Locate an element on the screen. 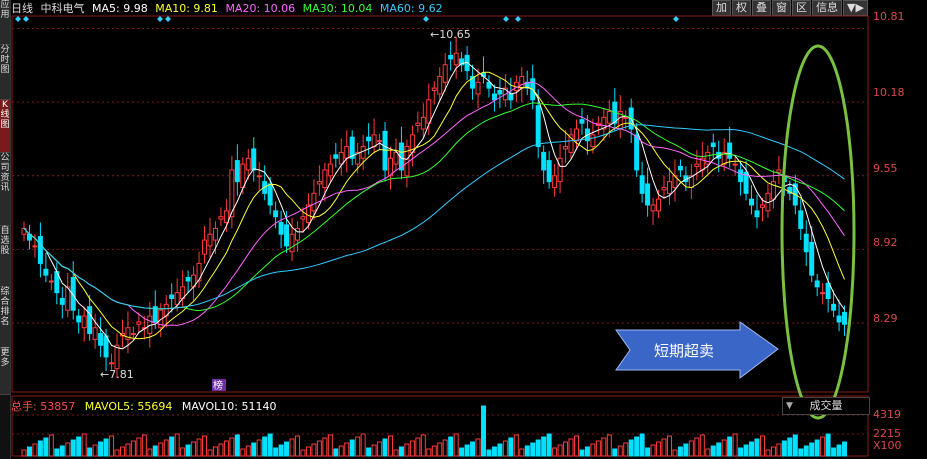  price-tick-label: 10.18 is located at coordinates (889, 92).